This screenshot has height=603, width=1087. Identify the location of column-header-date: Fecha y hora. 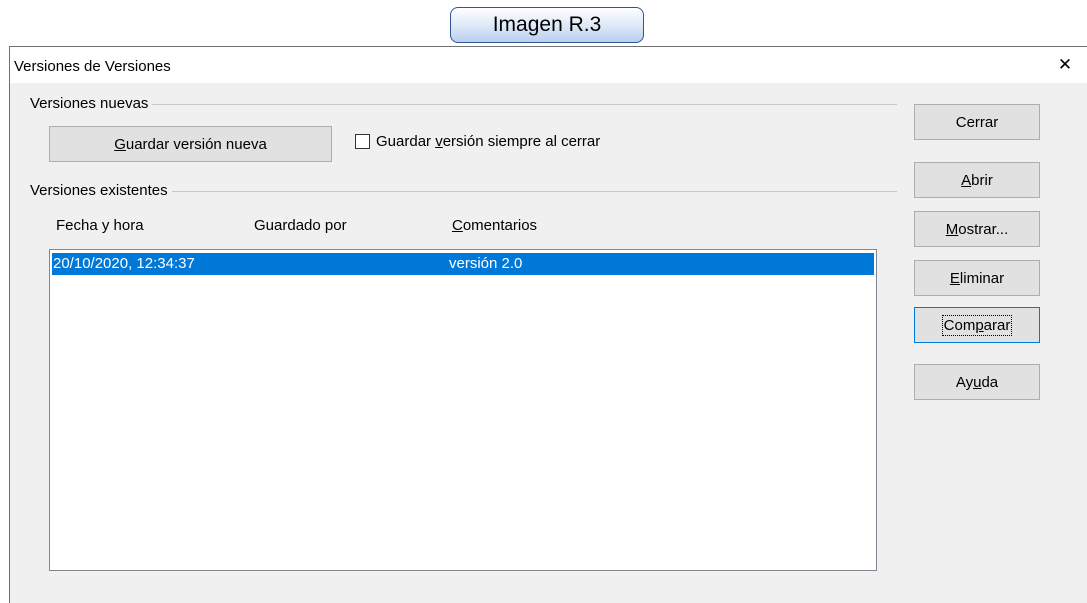
(100, 225).